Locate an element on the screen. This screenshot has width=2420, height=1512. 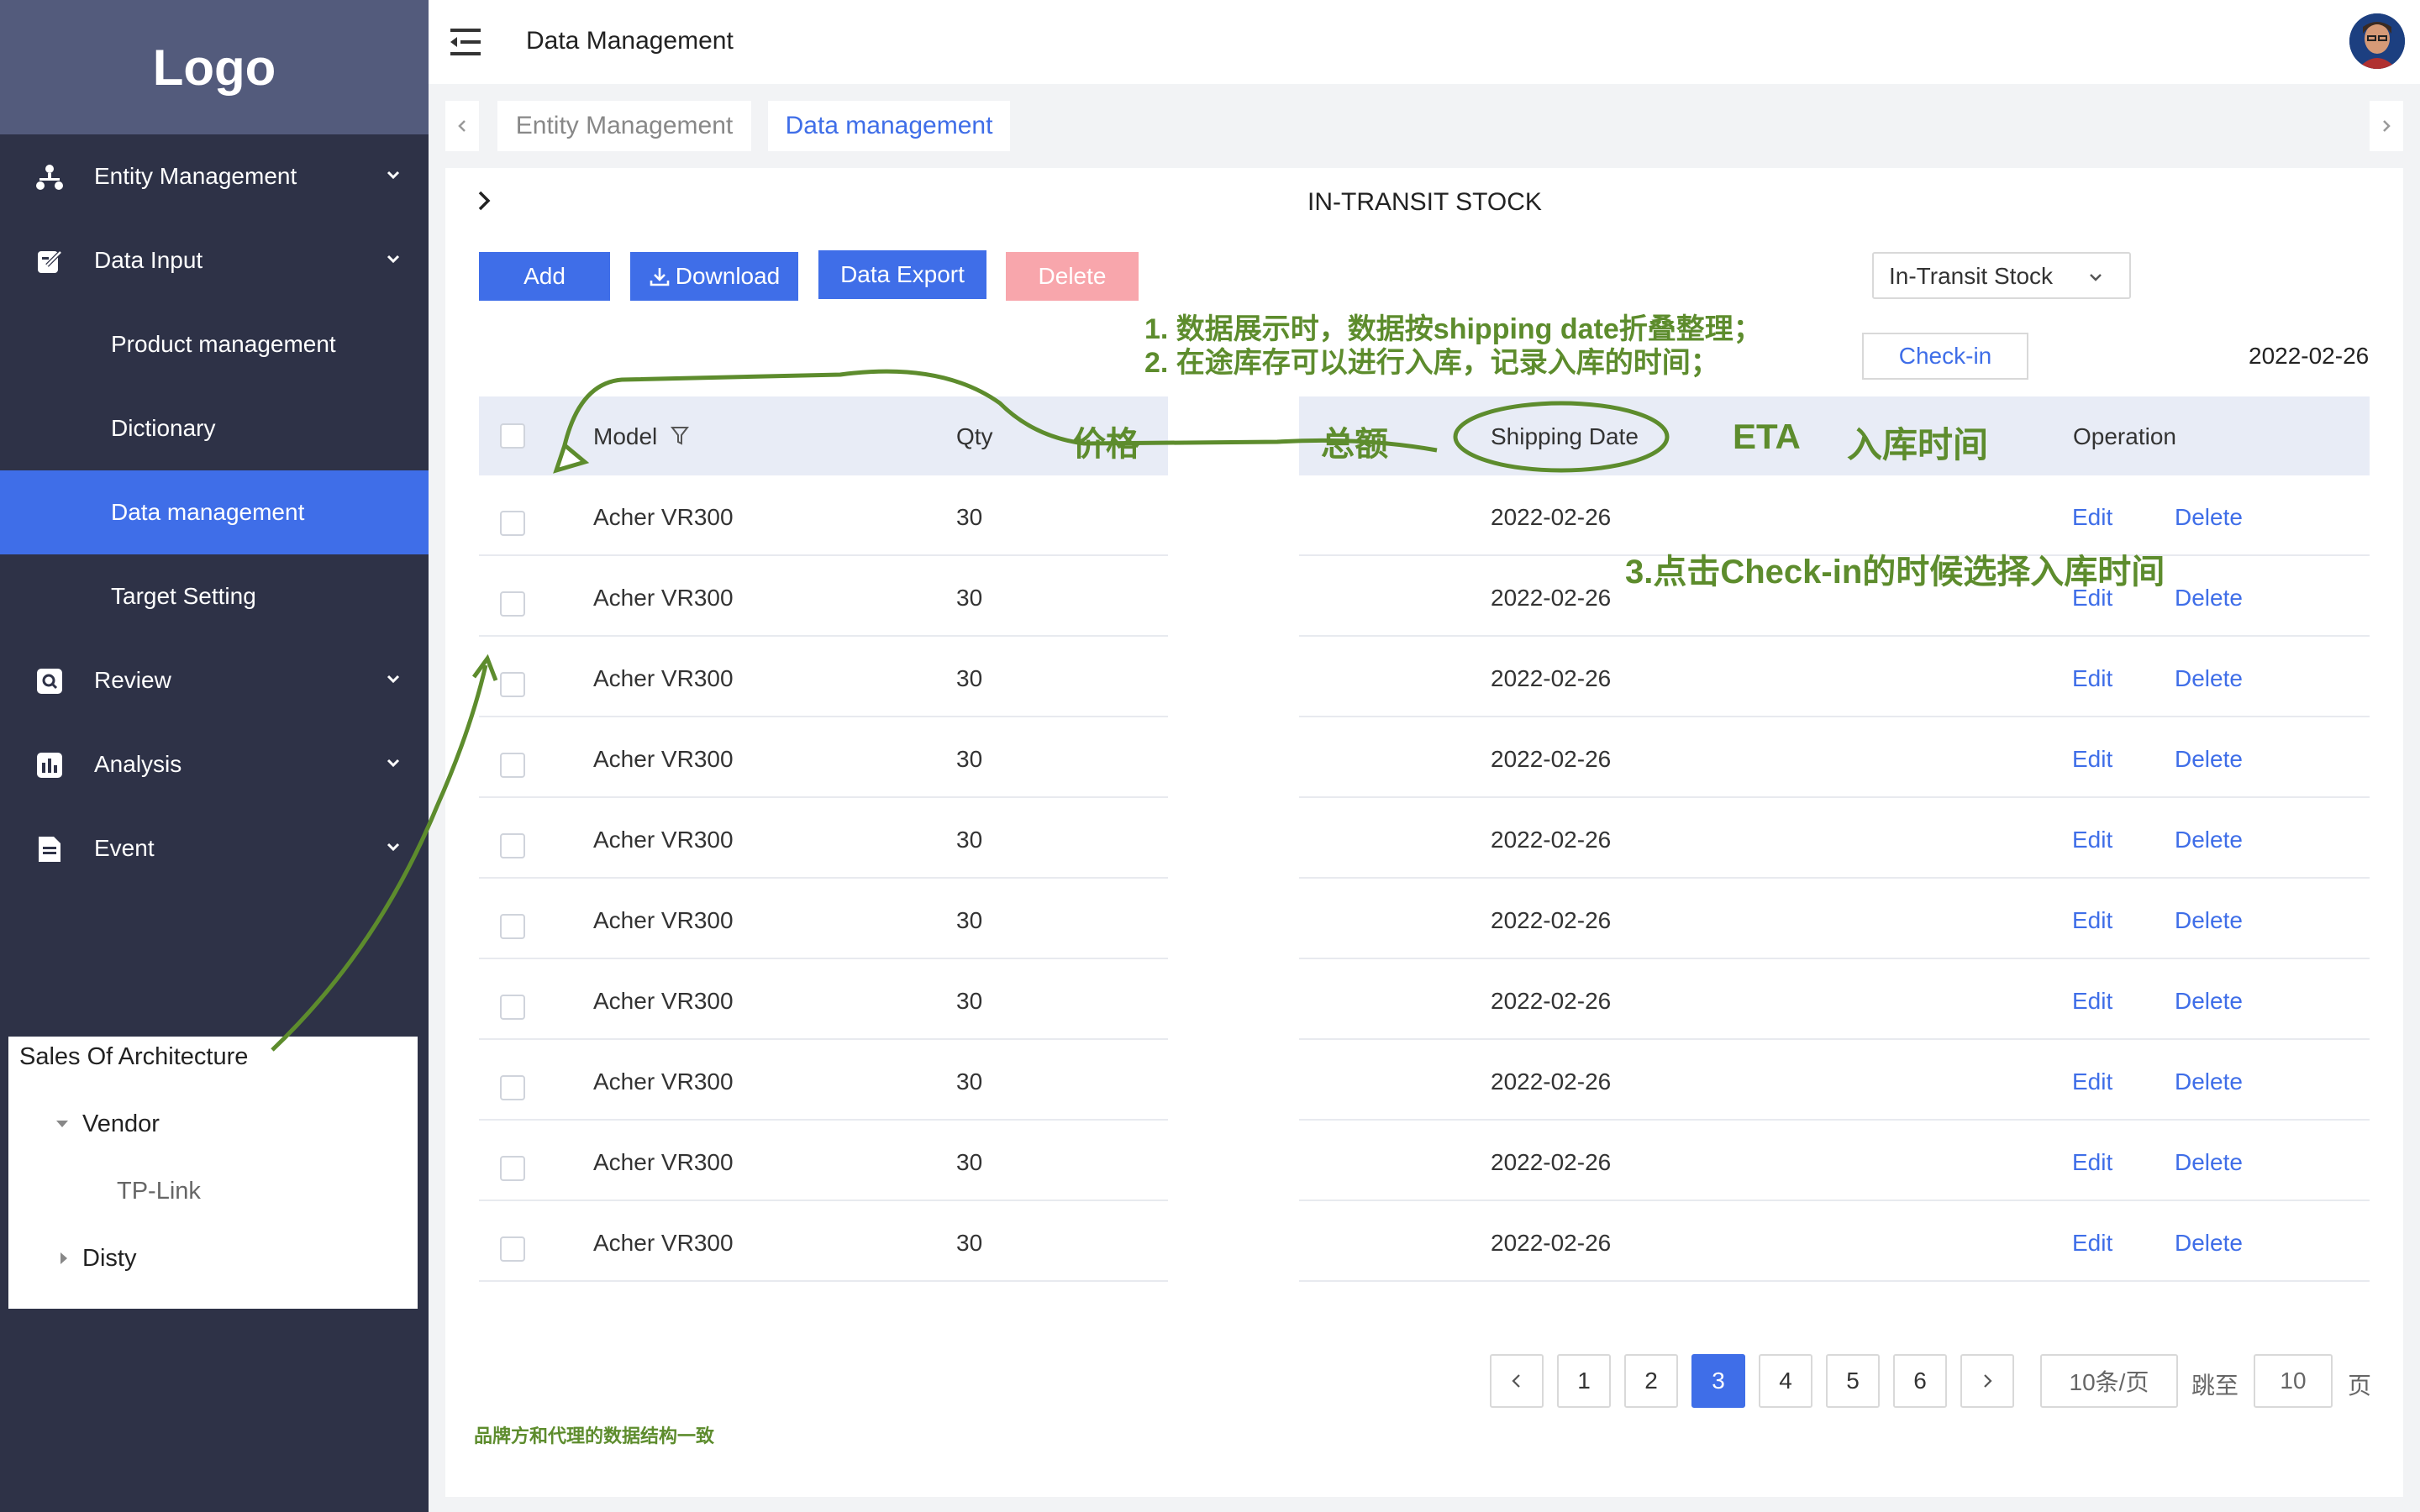
annotation-ellipse is located at coordinates (1561, 437).